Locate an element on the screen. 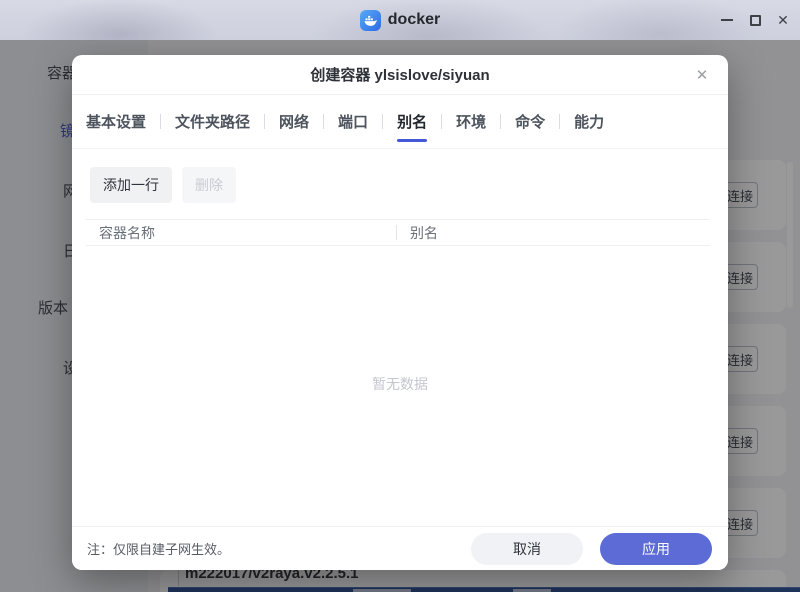  close-dialog-button: ✕ is located at coordinates (702, 75).